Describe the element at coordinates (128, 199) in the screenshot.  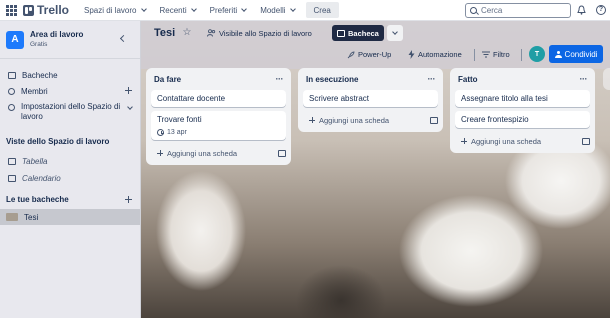
I see `add-board-icon` at that location.